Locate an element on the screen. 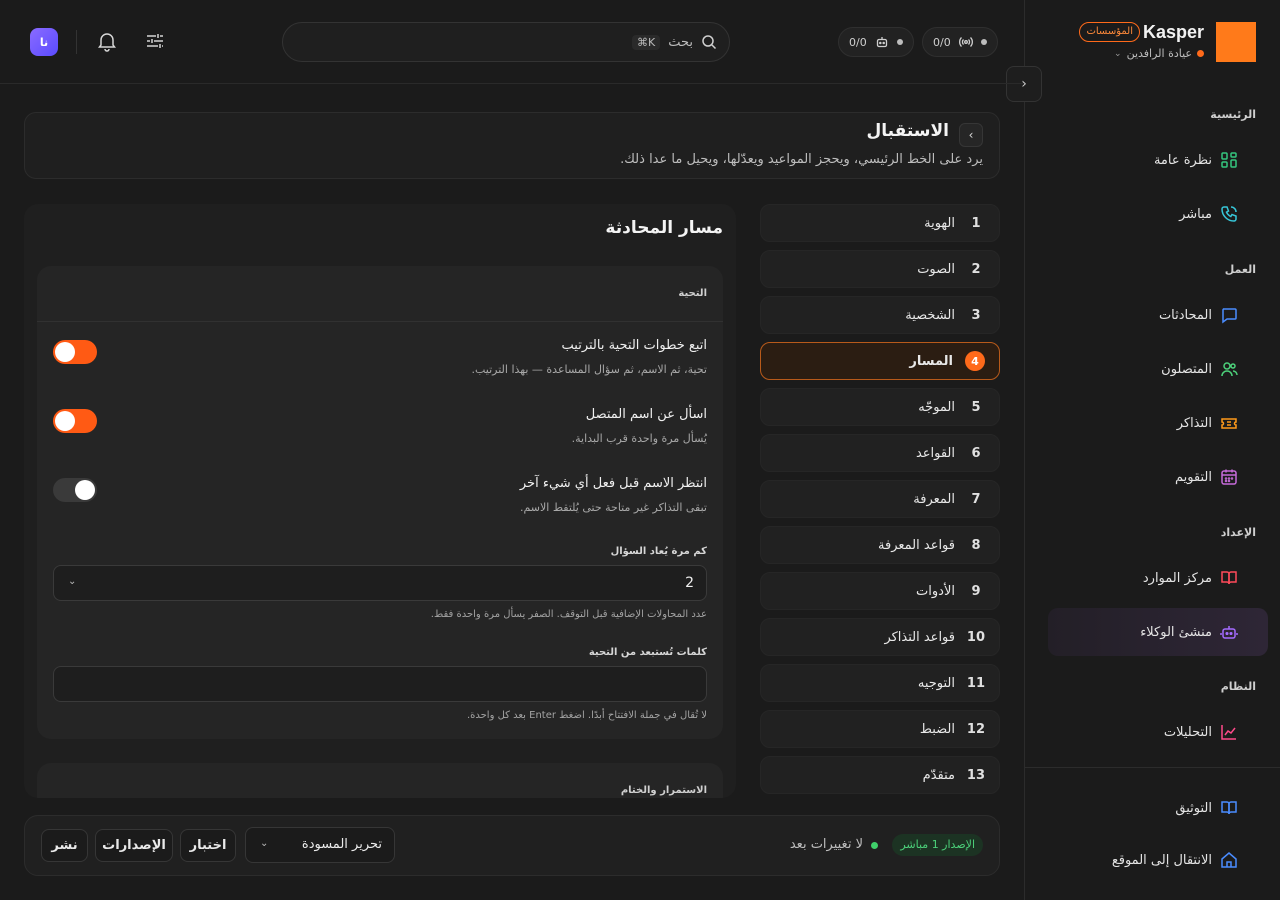  docs-icon is located at coordinates (1229, 808).